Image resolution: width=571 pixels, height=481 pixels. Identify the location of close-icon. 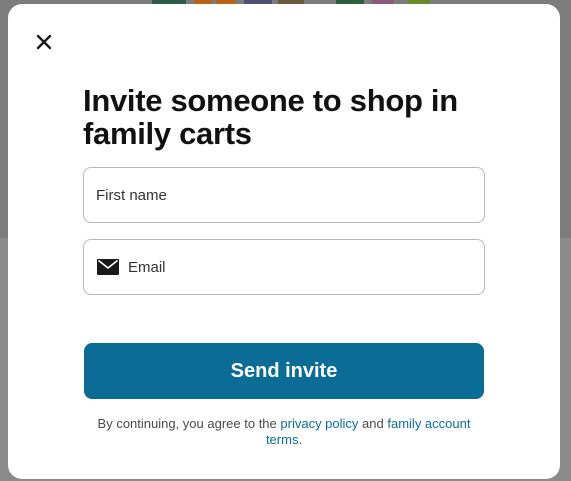
(44, 42).